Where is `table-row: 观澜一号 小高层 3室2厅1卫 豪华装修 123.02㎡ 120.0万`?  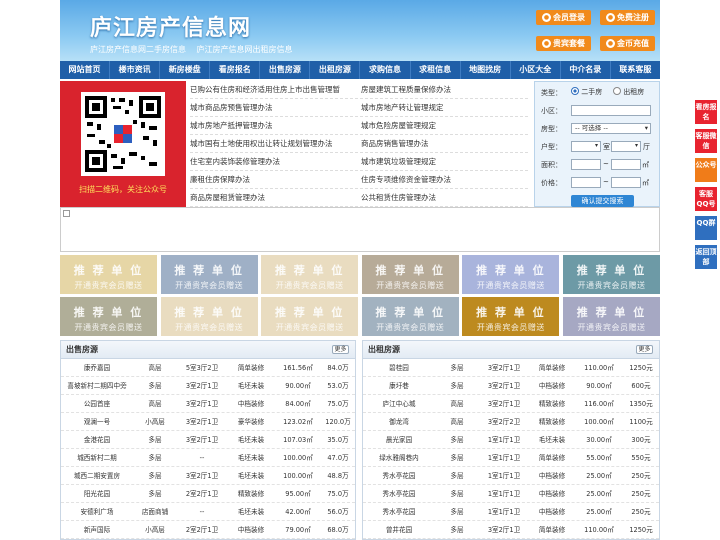
table-row: 观澜一号 小高层 3室2厅1卫 豪华装修 123.02㎡ 120.0万 is located at coordinates (208, 422).